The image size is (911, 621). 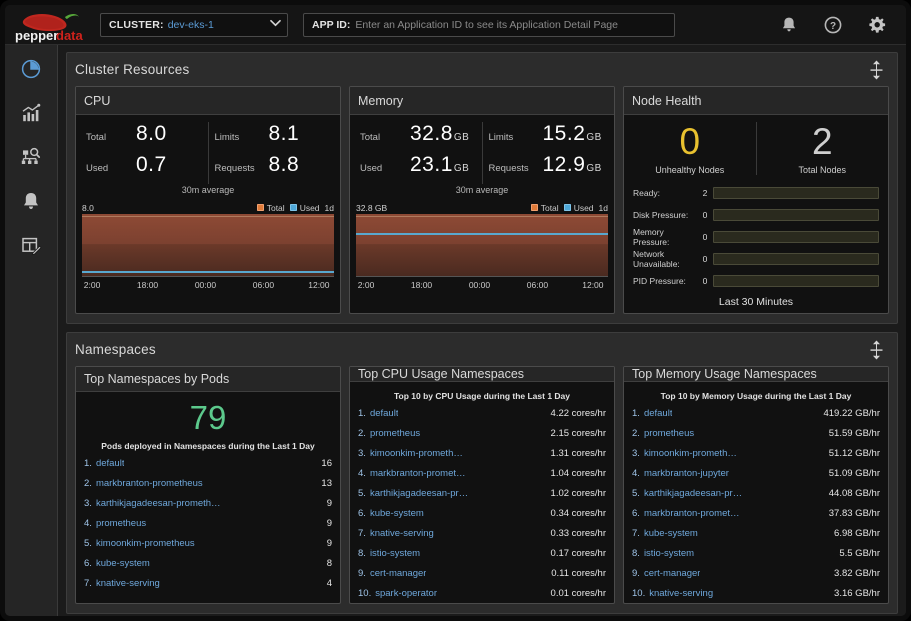 What do you see at coordinates (756, 433) in the screenshot?
I see `list-item: 2. prometheus 51.59 GB/hr` at bounding box center [756, 433].